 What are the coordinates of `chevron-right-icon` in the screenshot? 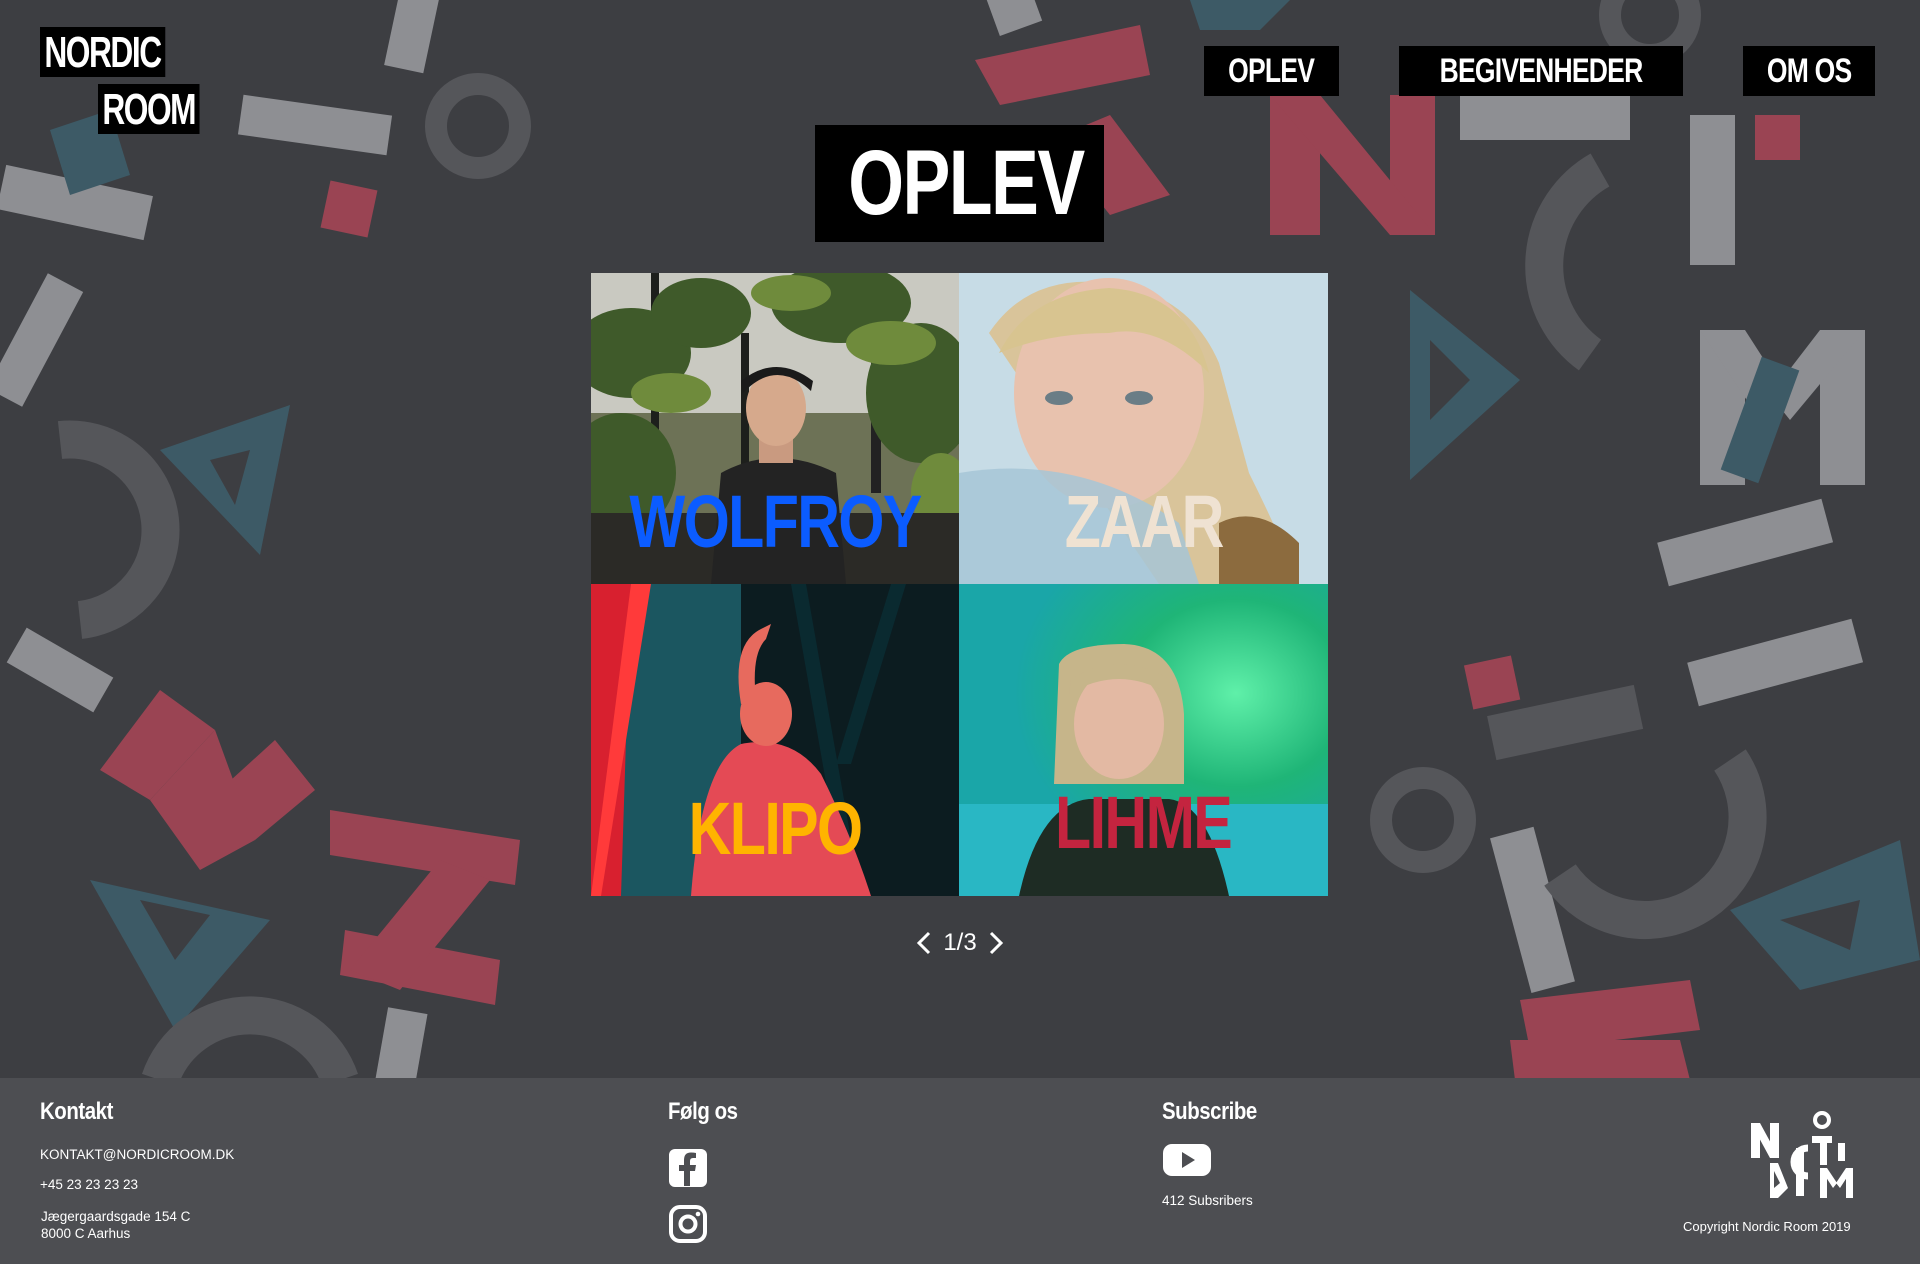 It's located at (996, 943).